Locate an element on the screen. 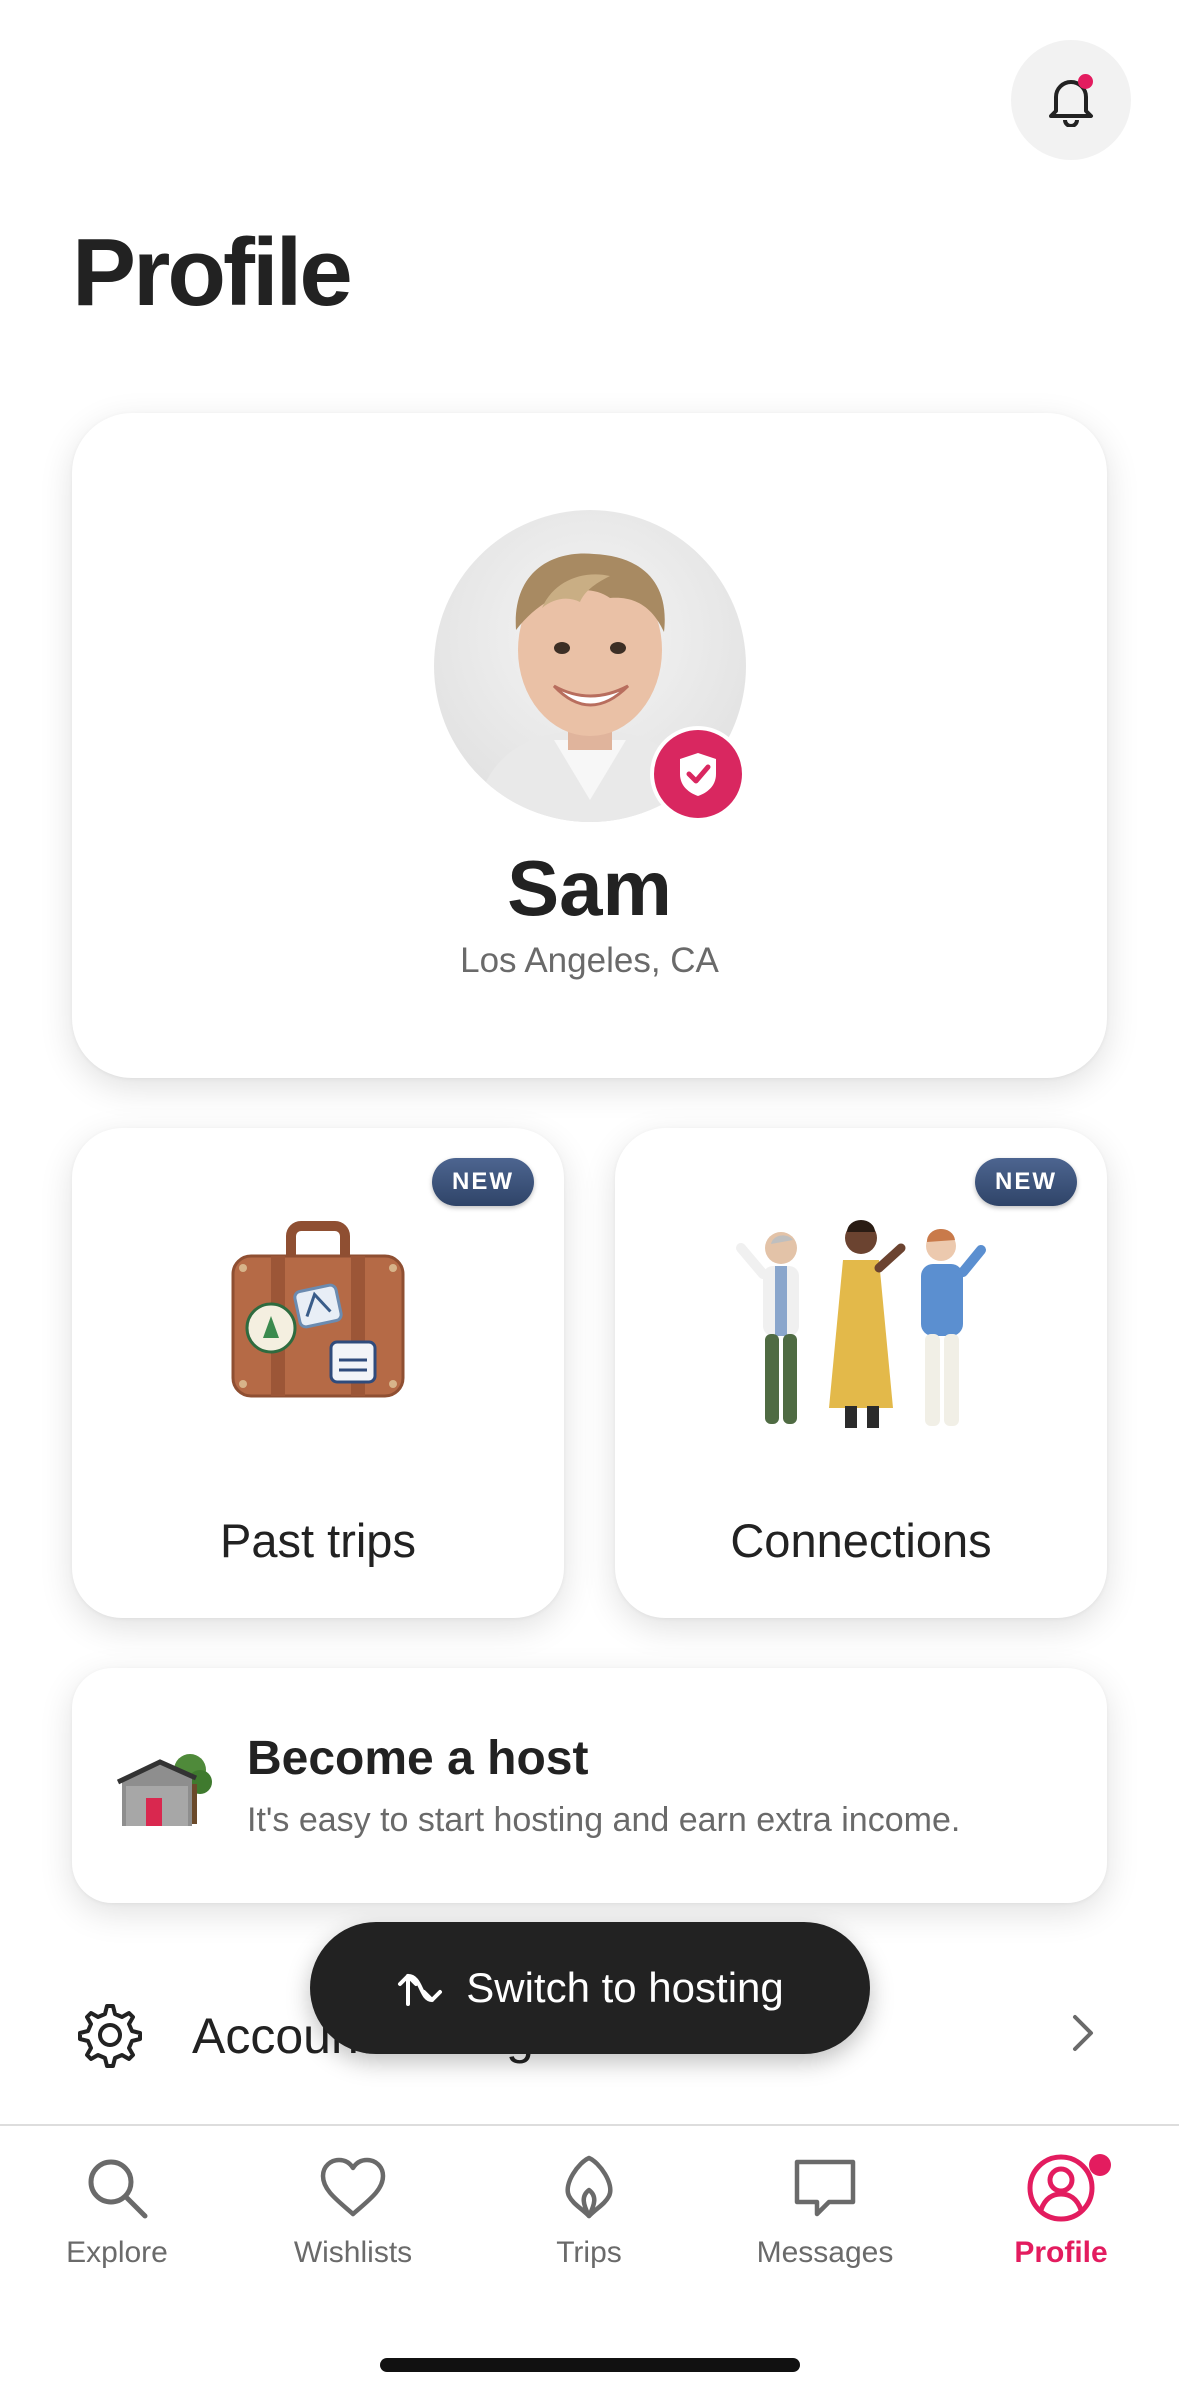 This screenshot has width=1179, height=2398. search-icon is located at coordinates (118, 2189).